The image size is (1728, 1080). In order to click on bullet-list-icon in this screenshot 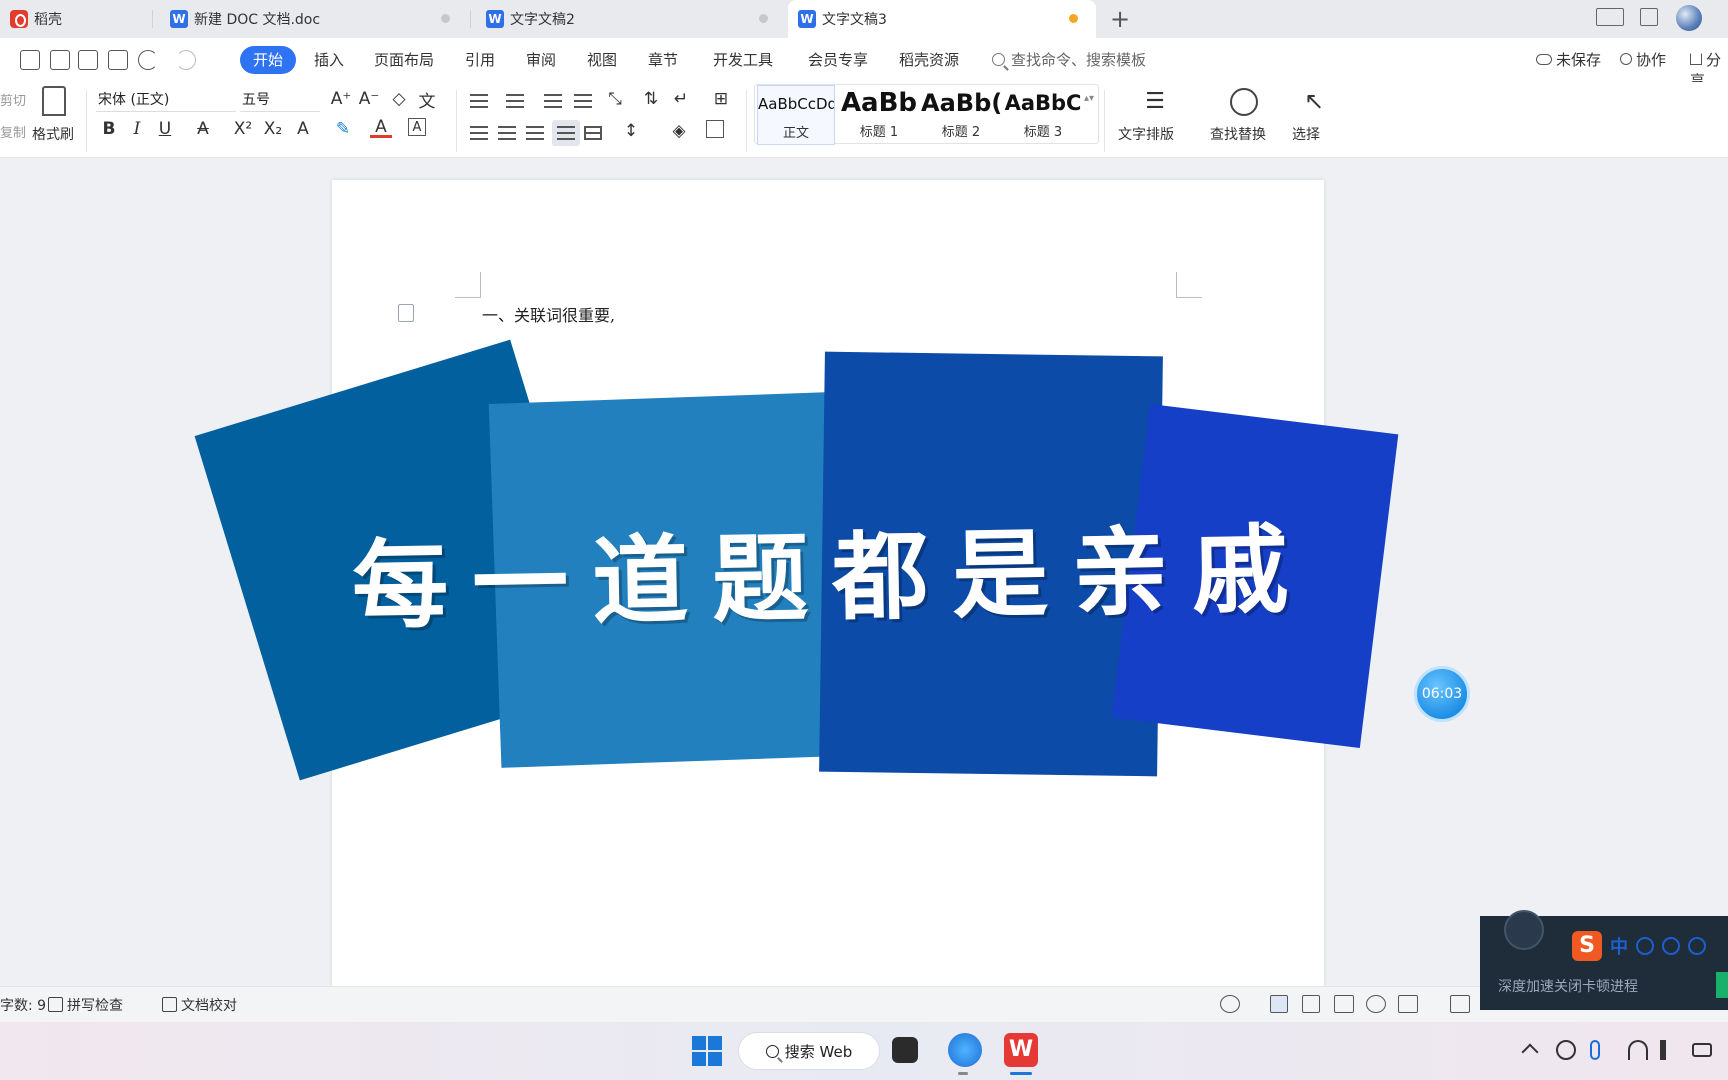, I will do `click(479, 101)`.